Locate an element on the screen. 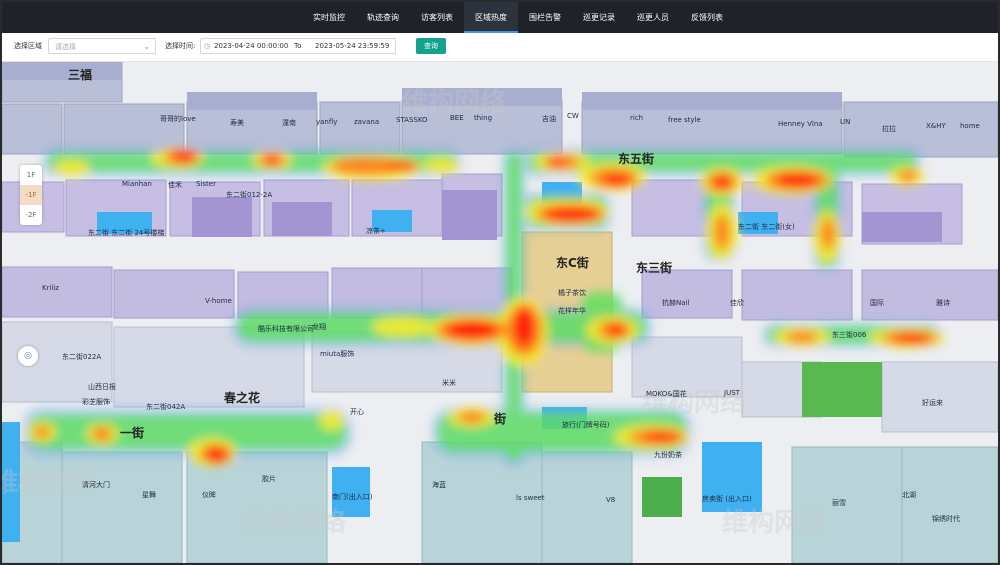 This screenshot has width=1000, height=565. nav-tab-heat: 区域热度 is located at coordinates (491, 17).